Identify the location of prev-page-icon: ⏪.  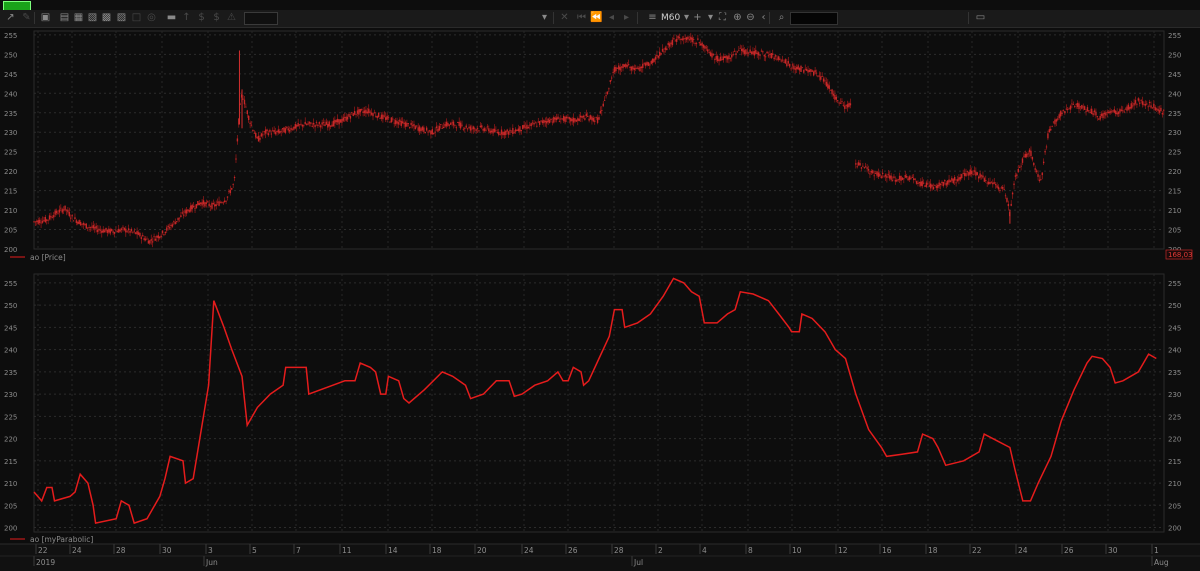
(596, 17).